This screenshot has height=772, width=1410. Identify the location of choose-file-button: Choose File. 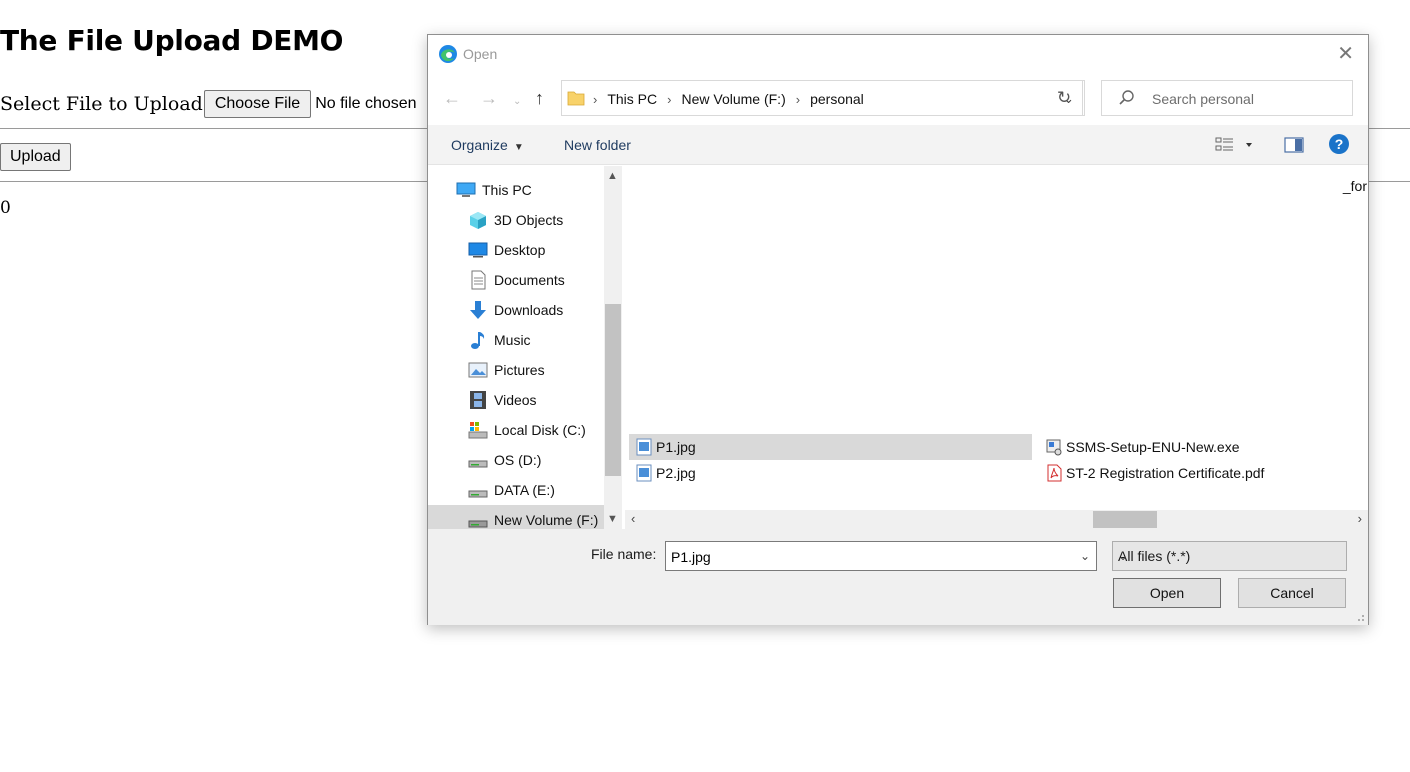
(257, 104).